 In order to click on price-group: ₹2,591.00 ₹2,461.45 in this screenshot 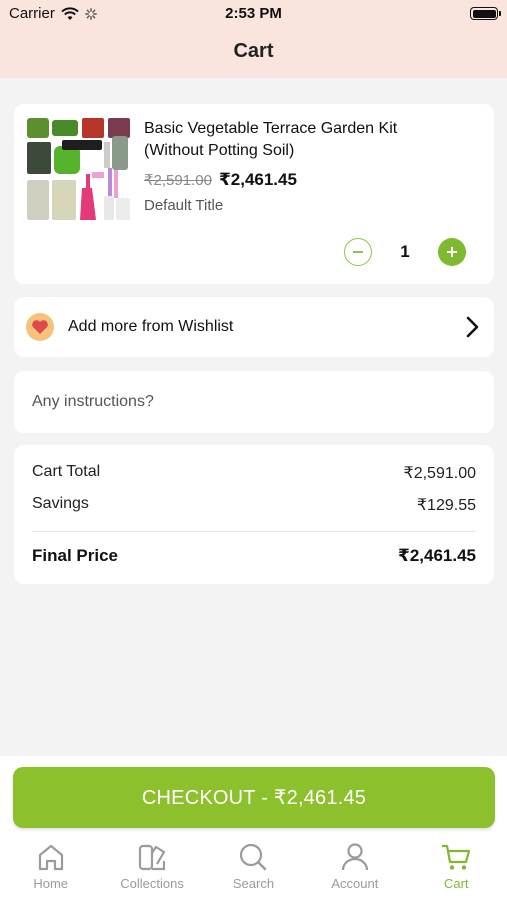, I will do `click(220, 180)`.